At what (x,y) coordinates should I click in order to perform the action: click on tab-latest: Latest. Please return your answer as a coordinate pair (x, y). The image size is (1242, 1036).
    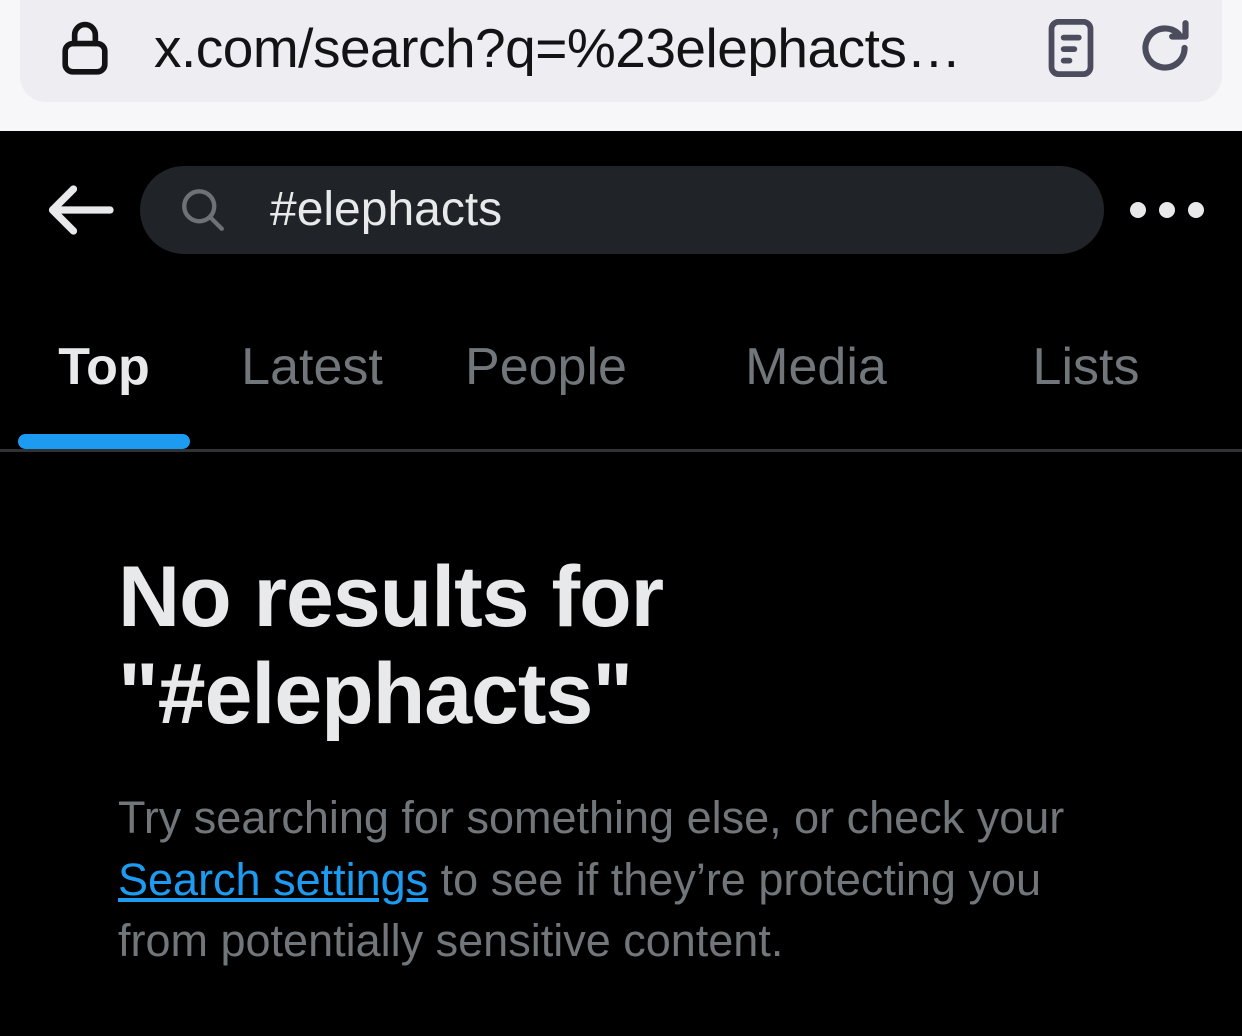
    Looking at the image, I should click on (312, 369).